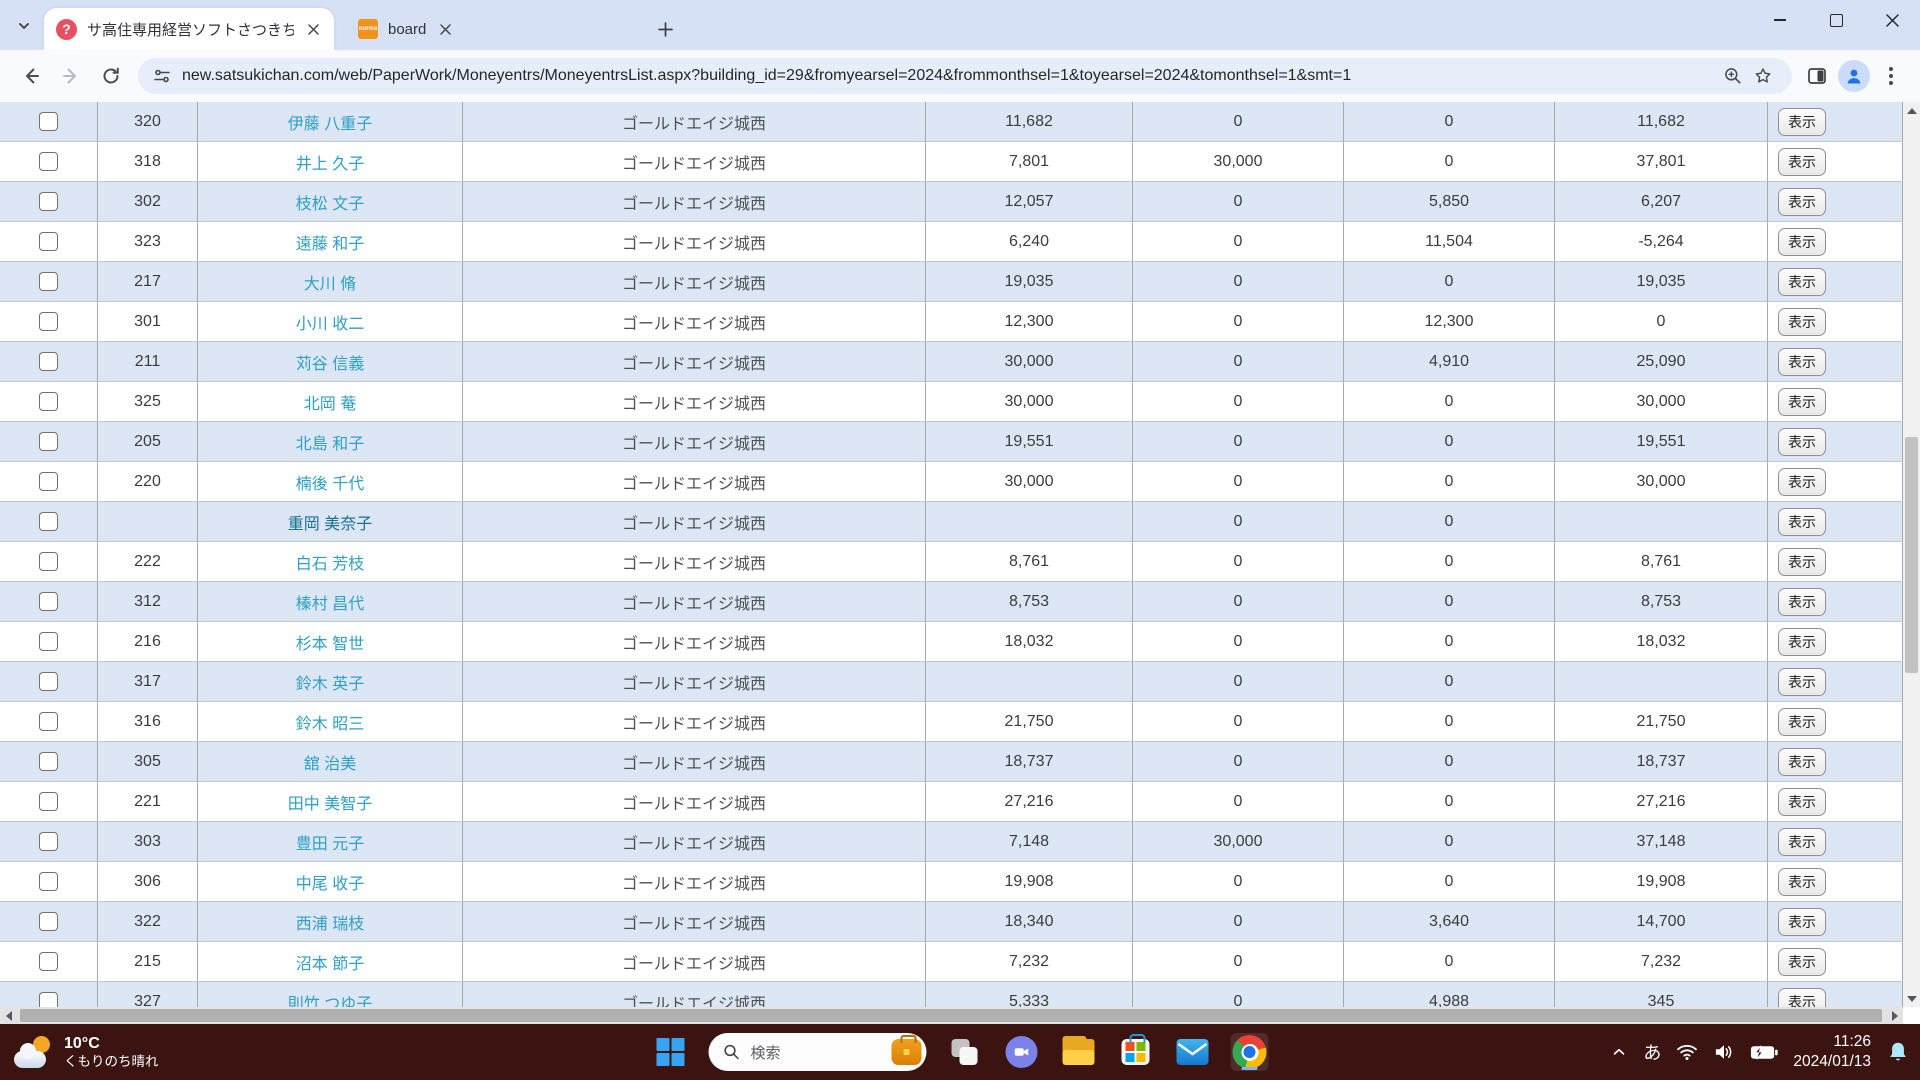 This screenshot has height=1080, width=1920. I want to click on resident-name-link: 枝松 文子, so click(330, 202).